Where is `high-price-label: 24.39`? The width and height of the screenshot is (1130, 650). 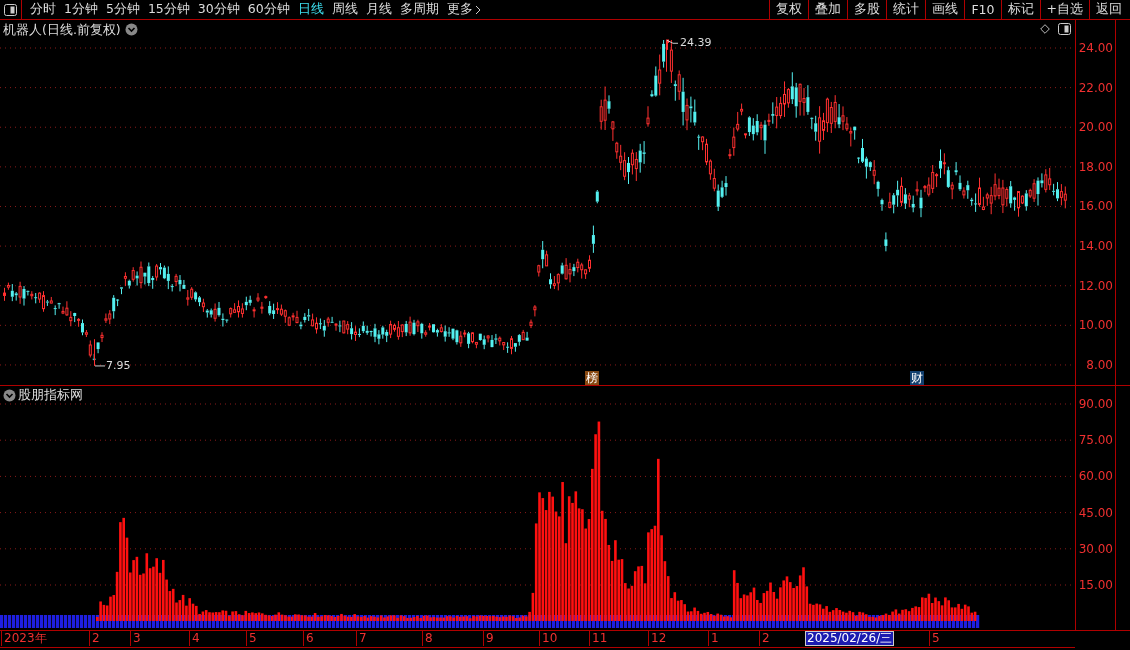
high-price-label: 24.39 is located at coordinates (696, 43).